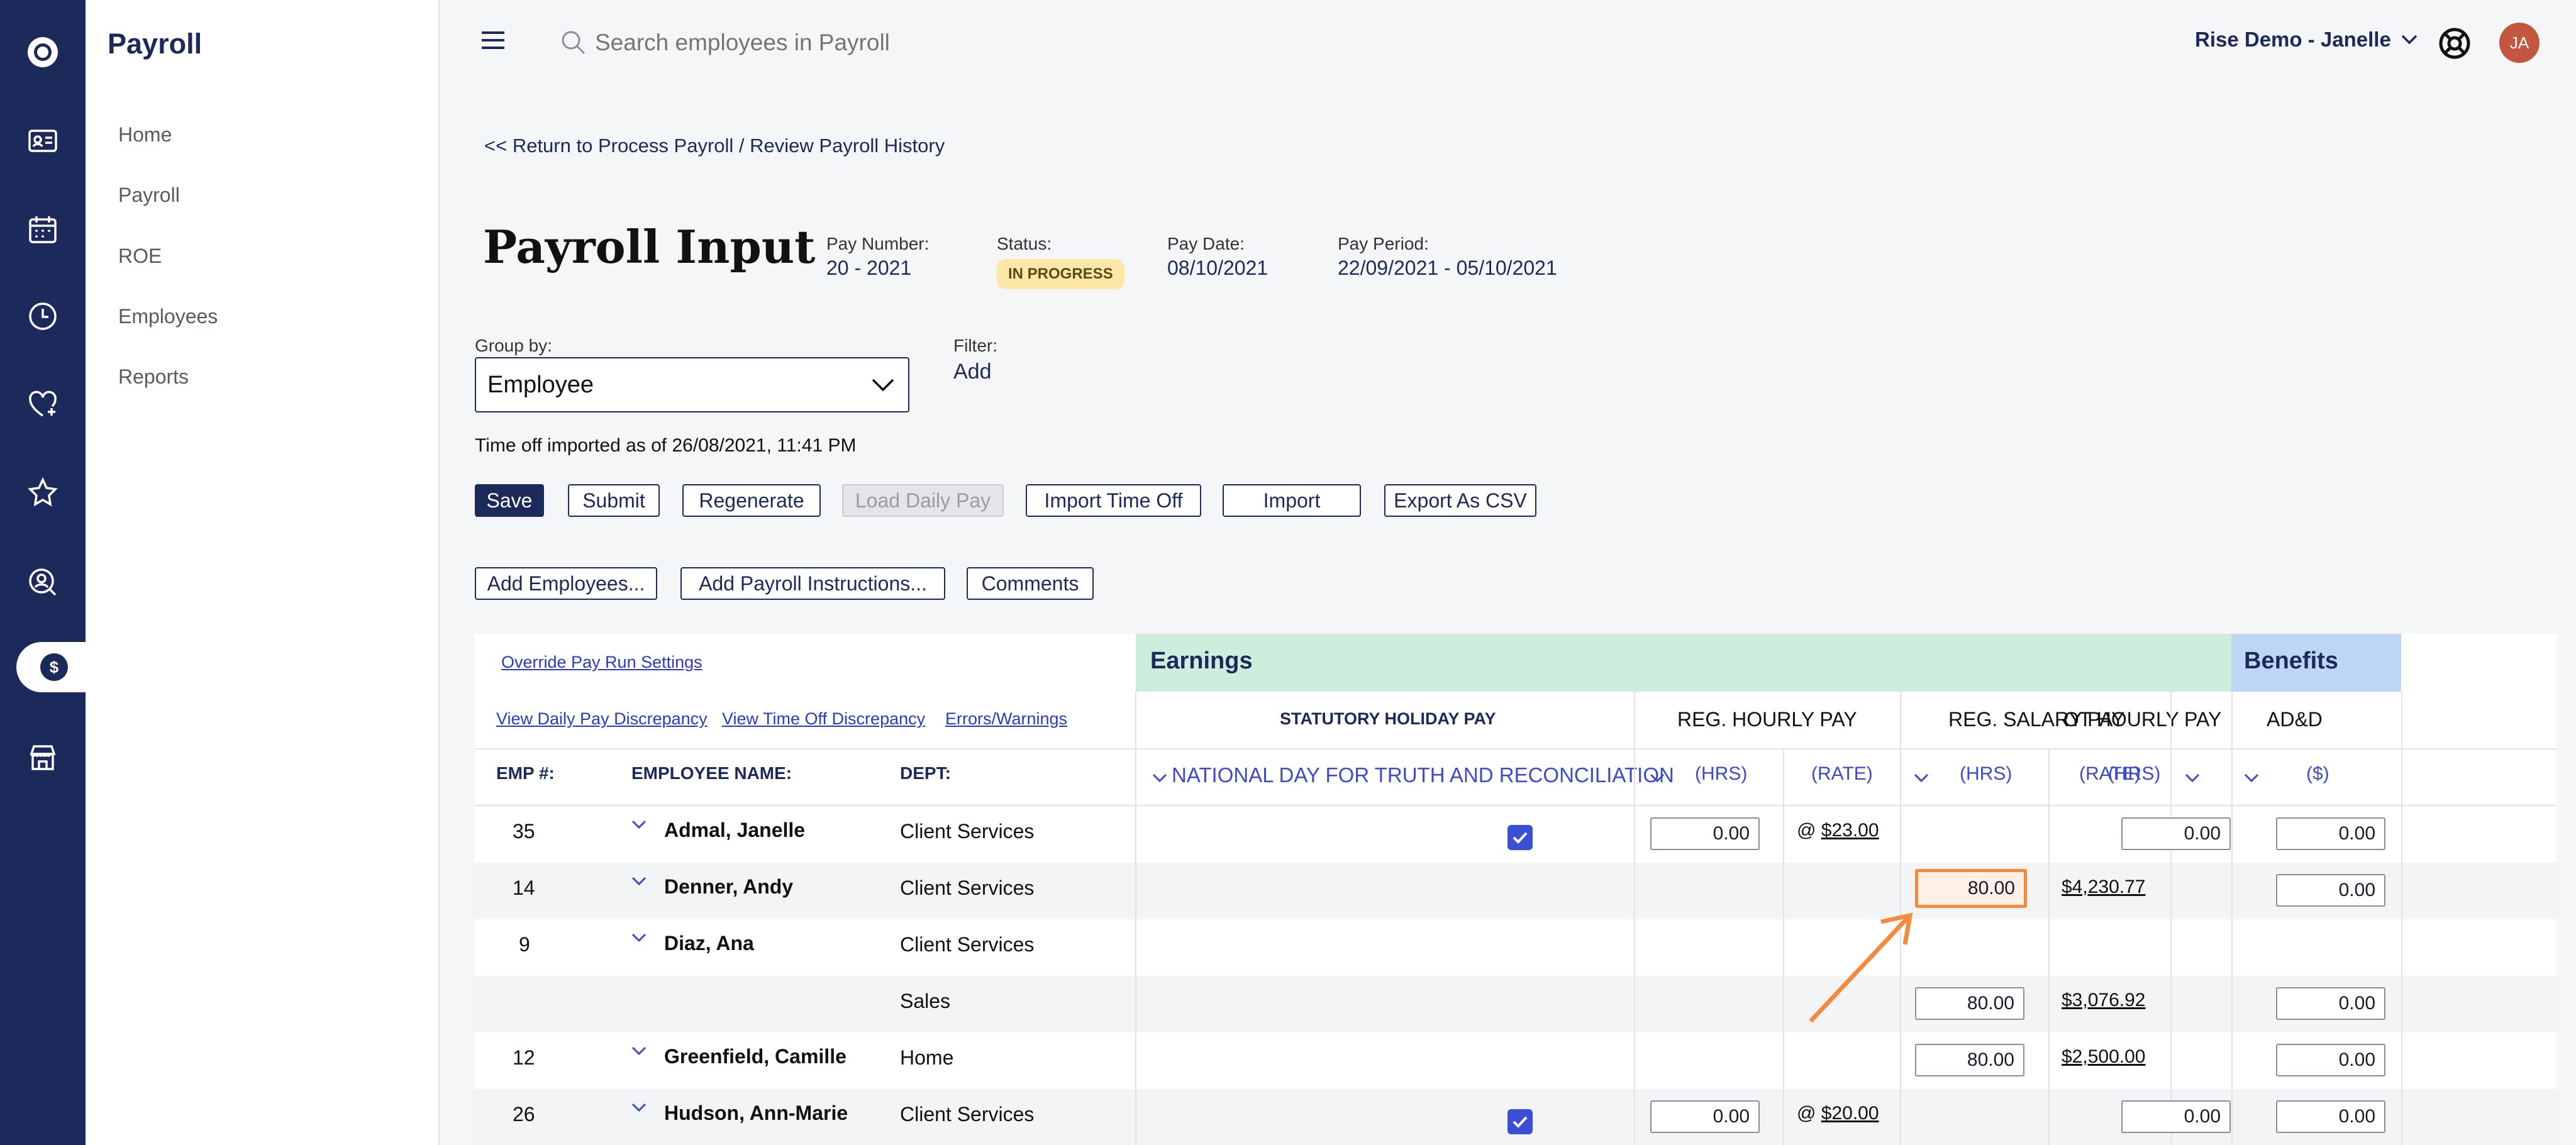 This screenshot has width=2576, height=1145. What do you see at coordinates (1721, 773) in the screenshot?
I see `col-reg-hourly-hrs: (HRS)` at bounding box center [1721, 773].